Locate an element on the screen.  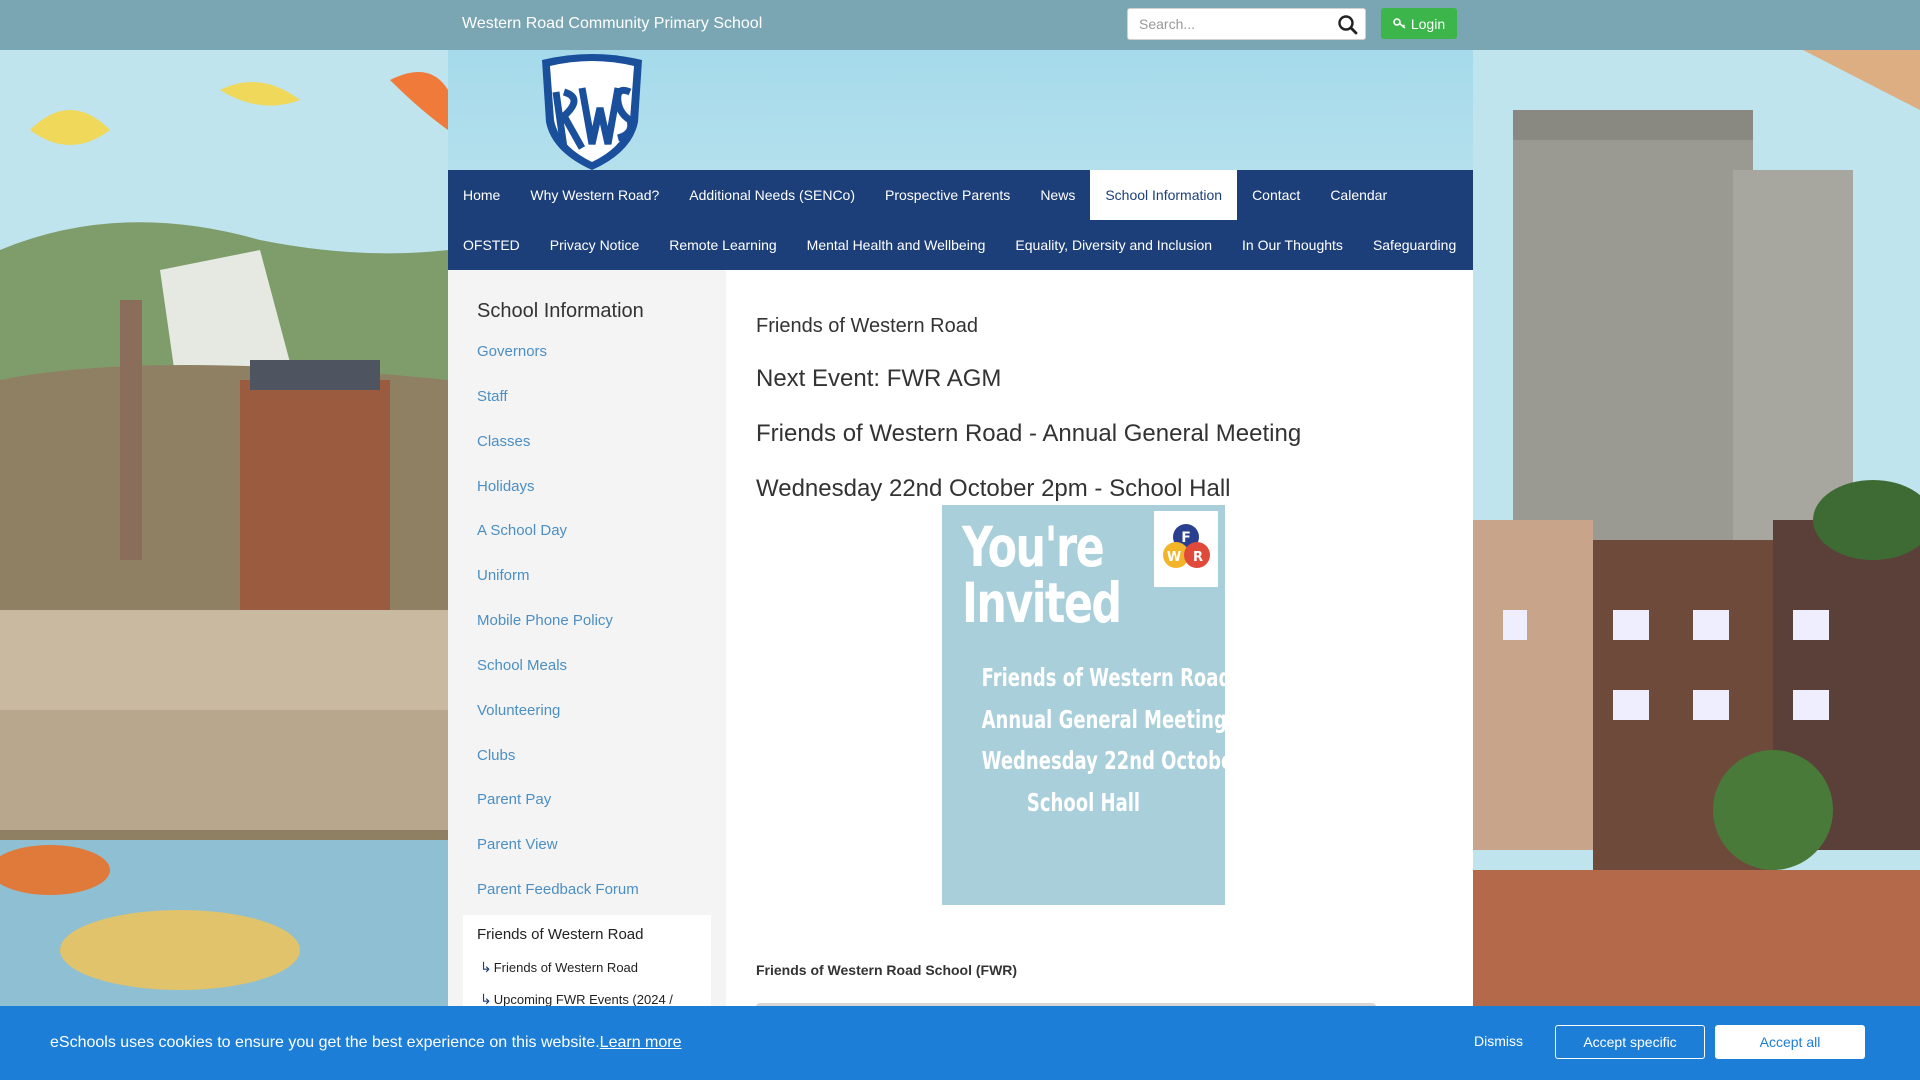
nav-safeguarding: Safeguarding is located at coordinates (1414, 245).